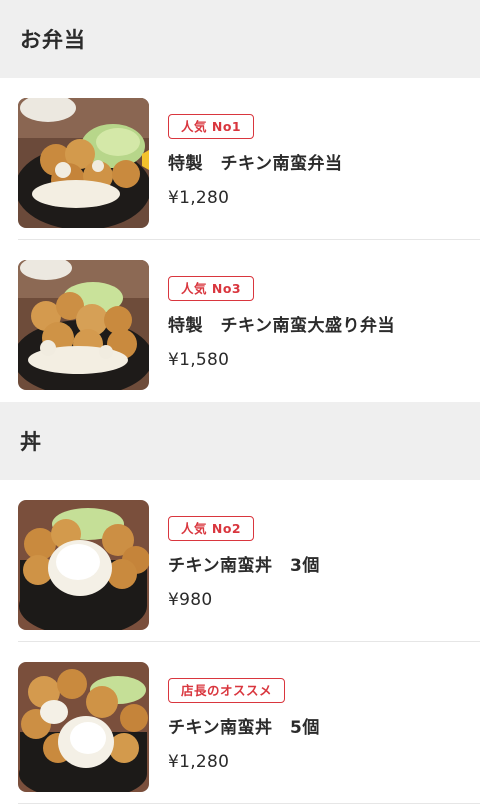  Describe the element at coordinates (244, 728) in the screenshot. I see `item-name: チキン南蛮丼 5個` at that location.